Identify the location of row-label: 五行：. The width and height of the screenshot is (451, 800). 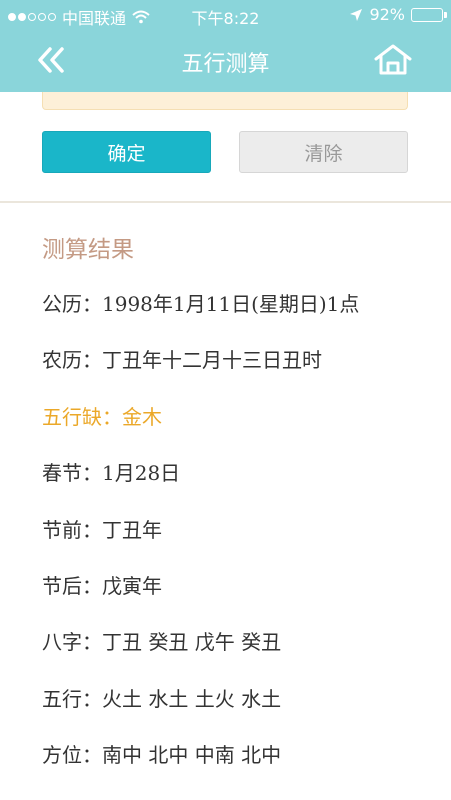
(72, 699).